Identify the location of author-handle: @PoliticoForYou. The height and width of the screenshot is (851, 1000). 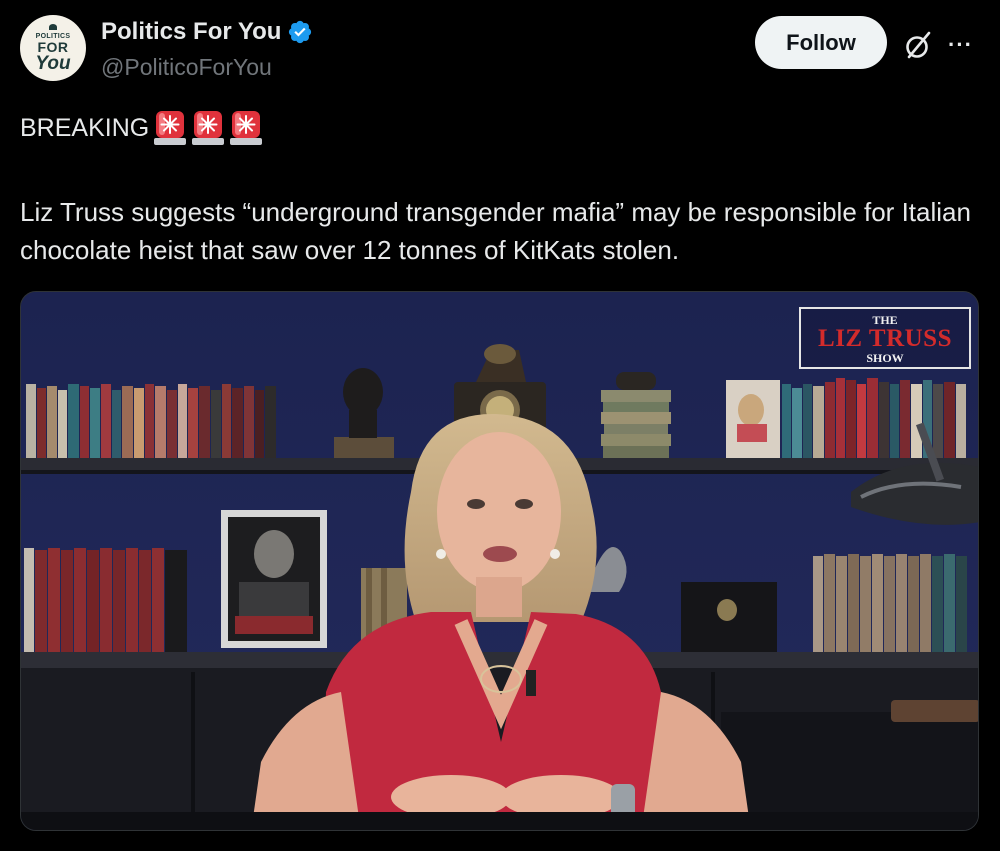
(186, 67).